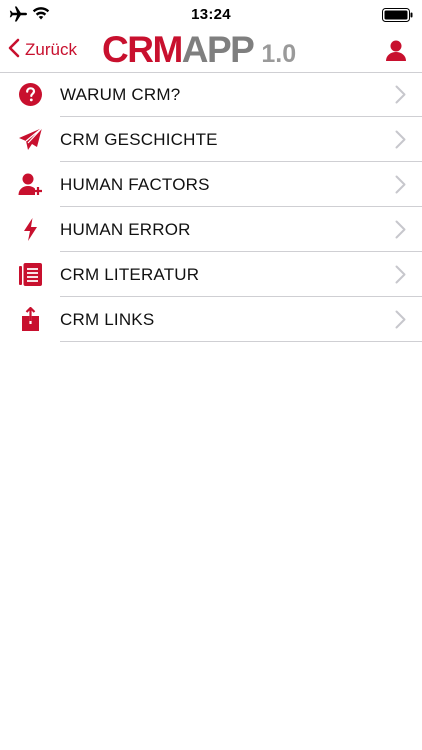 The height and width of the screenshot is (750, 422). I want to click on logo-app: APP, so click(218, 49).